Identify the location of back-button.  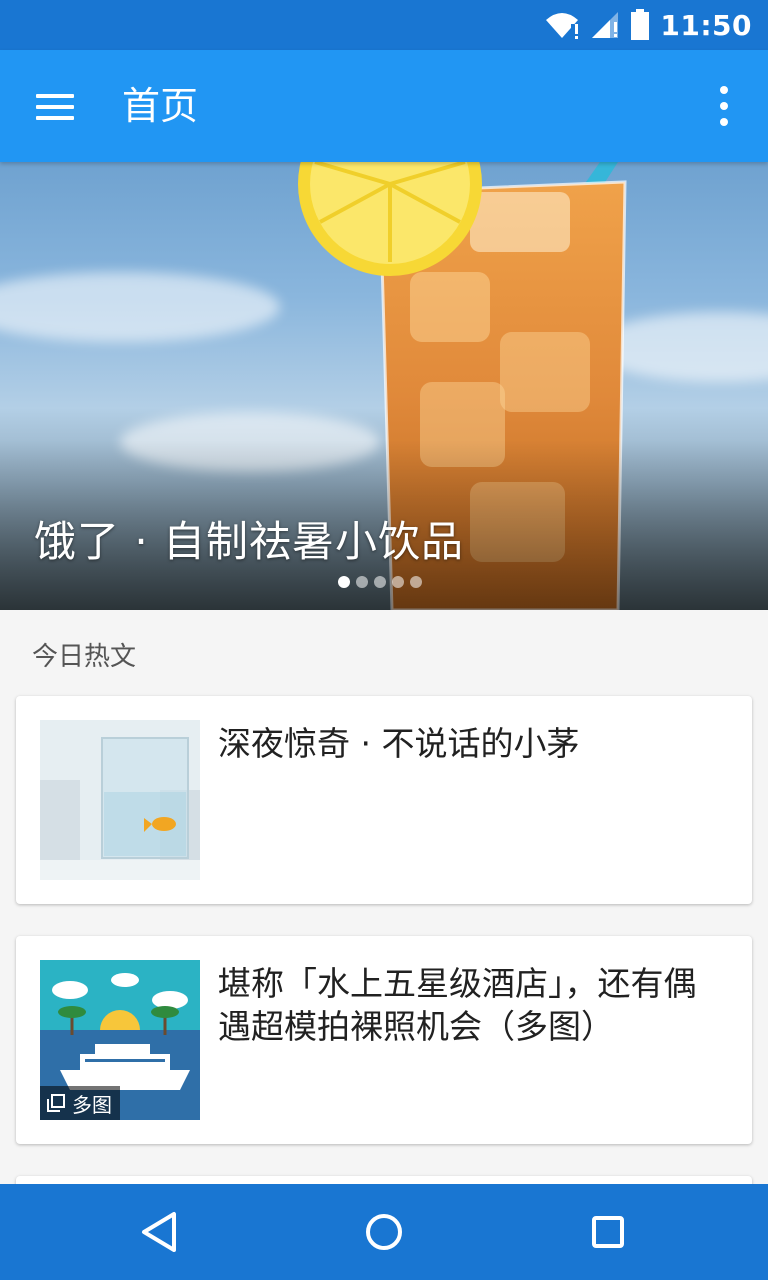
(160, 1232).